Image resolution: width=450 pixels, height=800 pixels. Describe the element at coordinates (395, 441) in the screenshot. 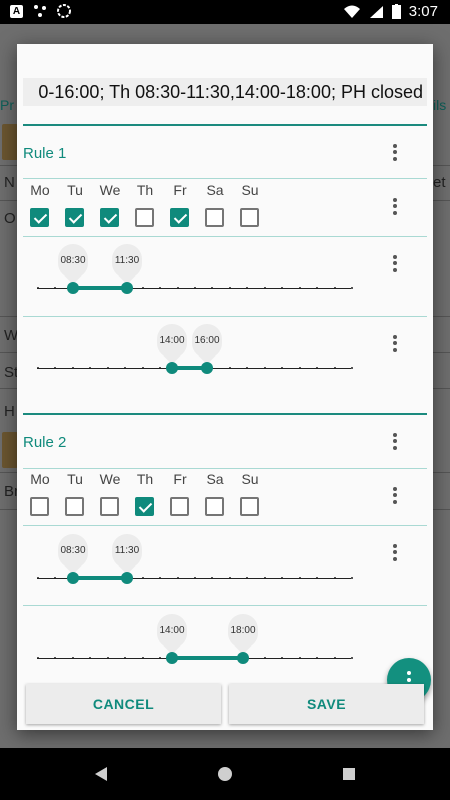

I see `rule-2-menu-icon` at that location.